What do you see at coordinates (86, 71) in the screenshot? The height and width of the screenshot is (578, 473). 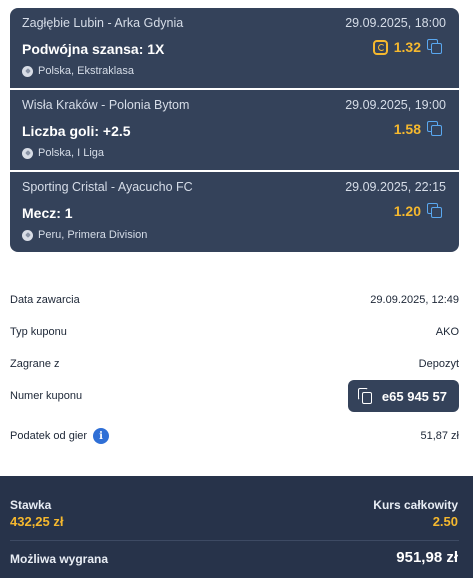 I see `league-name: Polska, Ekstraklasa` at bounding box center [86, 71].